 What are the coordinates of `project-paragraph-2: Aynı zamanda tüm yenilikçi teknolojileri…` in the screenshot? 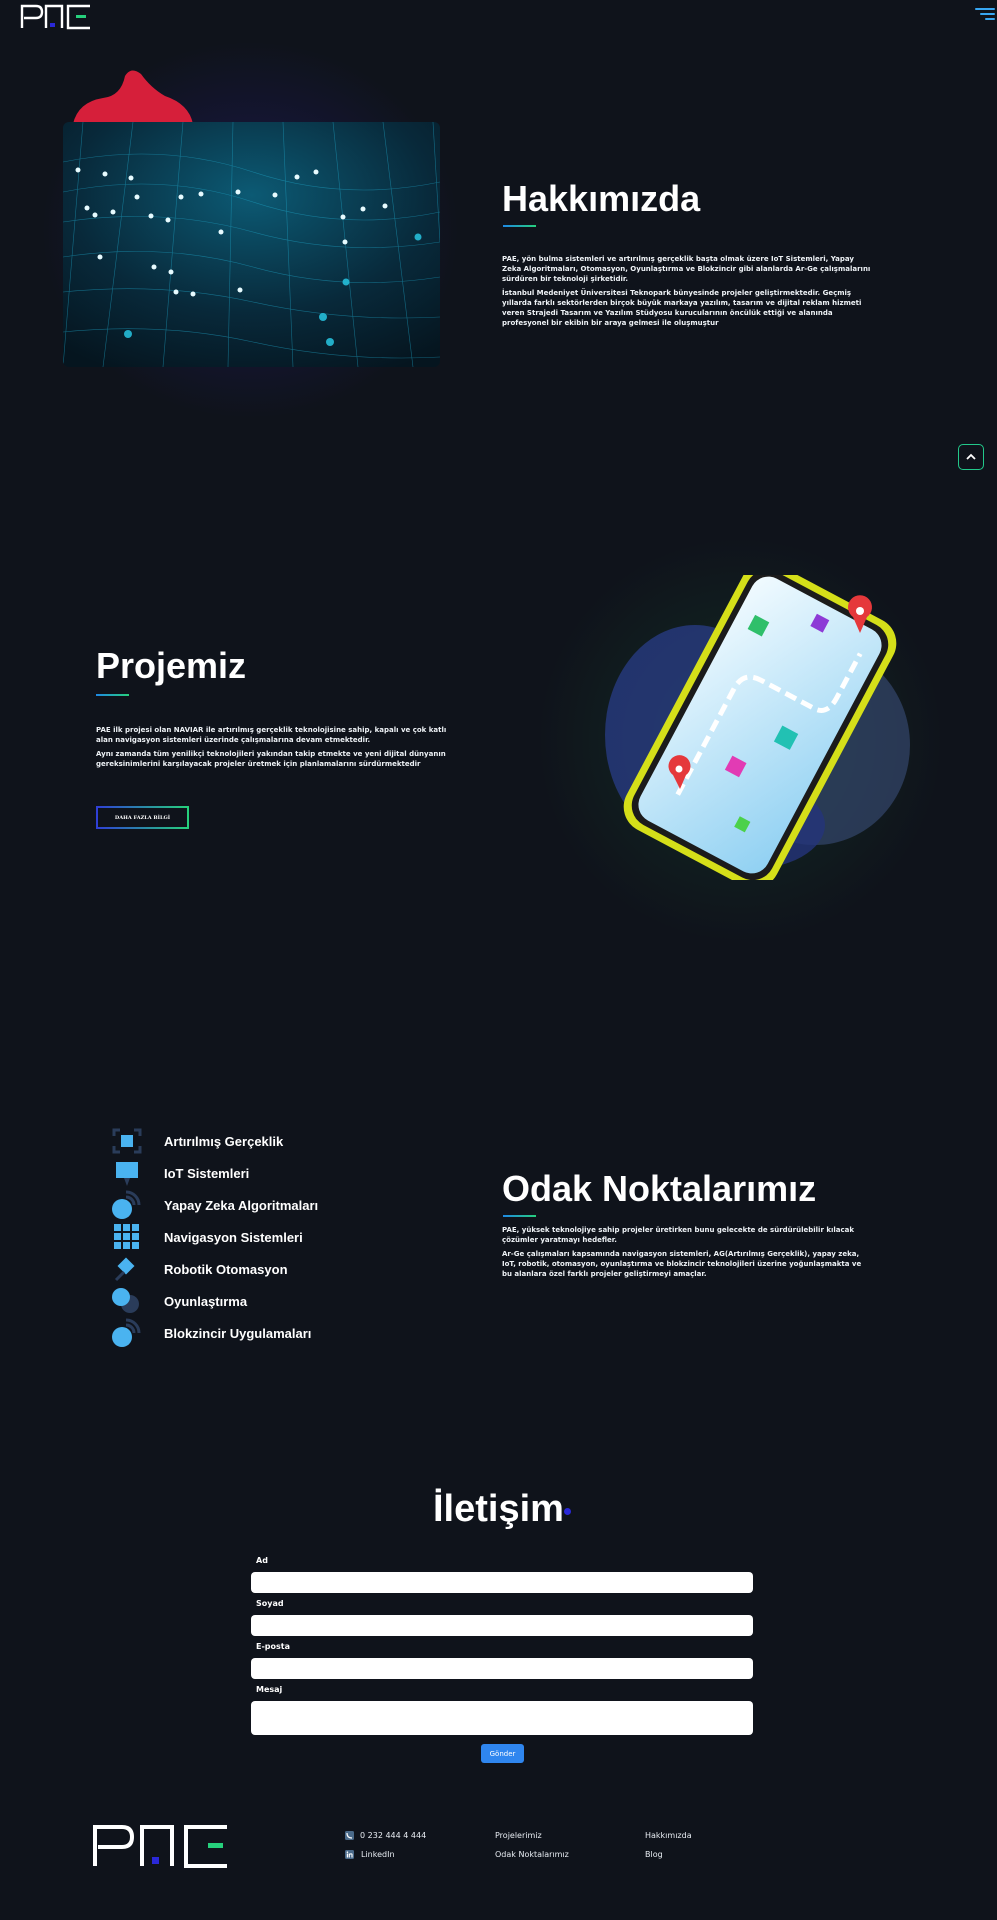 It's located at (271, 759).